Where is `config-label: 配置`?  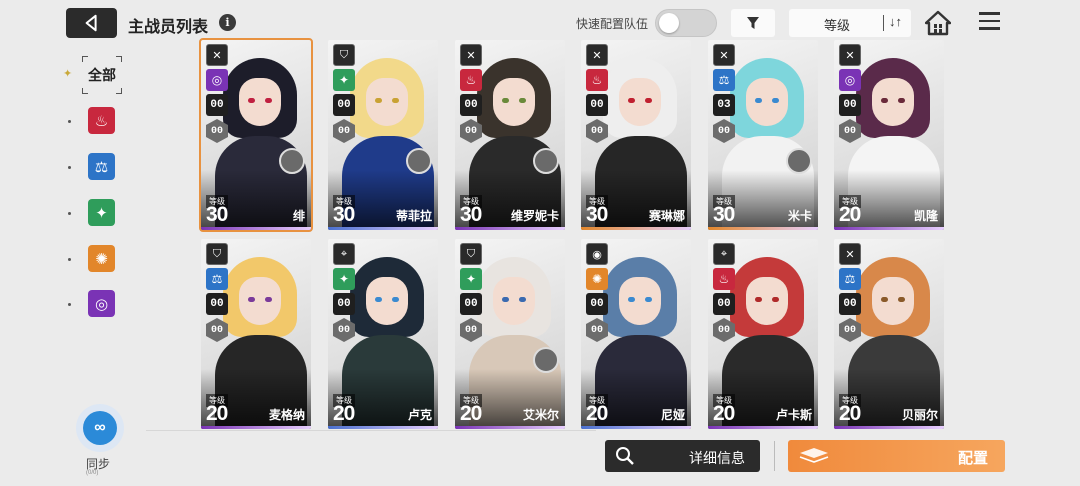
config-label: 配置 is located at coordinates (973, 458).